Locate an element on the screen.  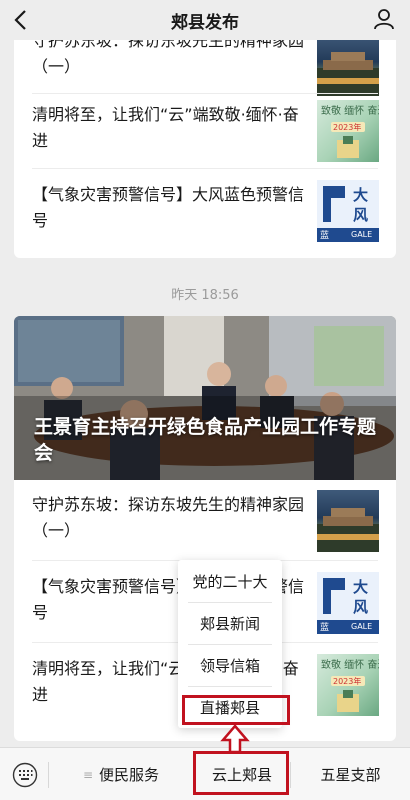
keyboard-icon is located at coordinates (25, 775).